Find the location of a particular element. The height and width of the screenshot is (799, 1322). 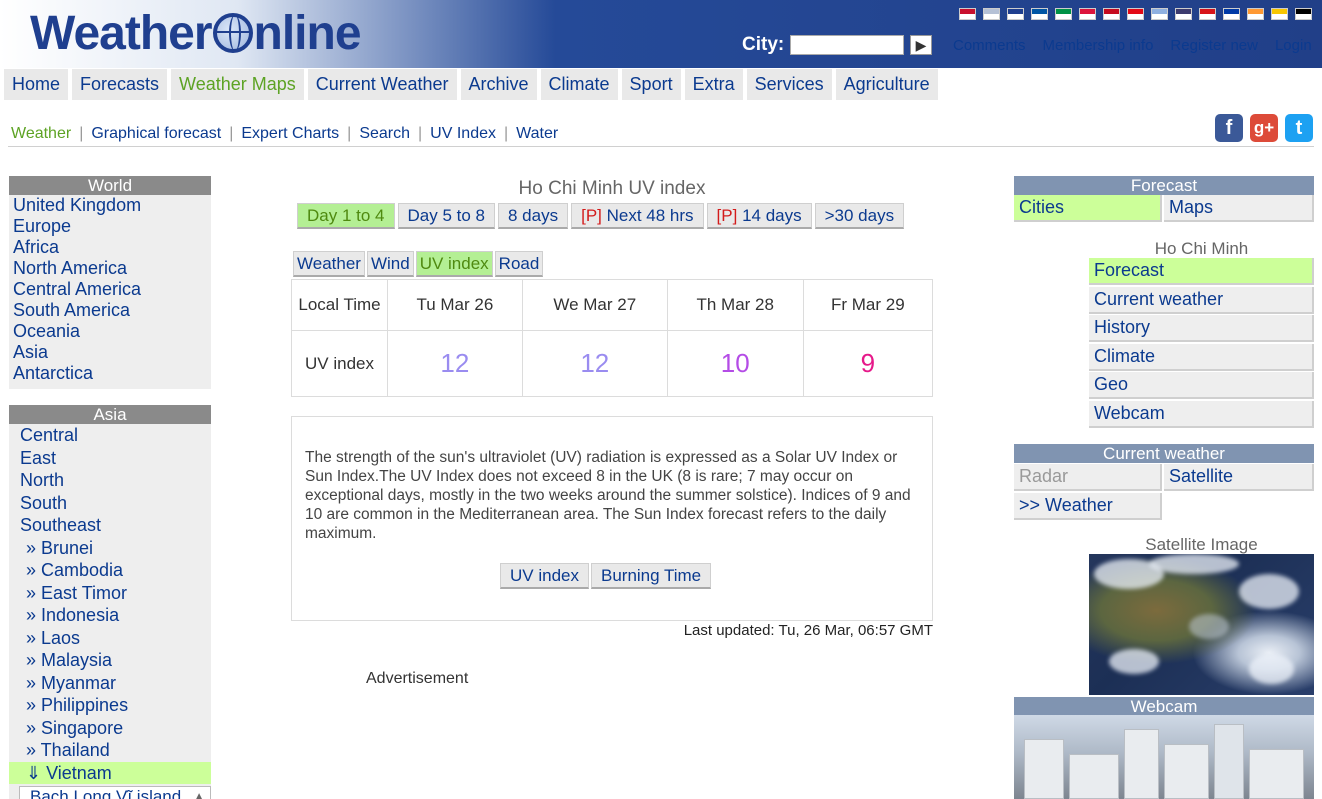

country-link-malaysia: » Malaysia is located at coordinates (110, 660).